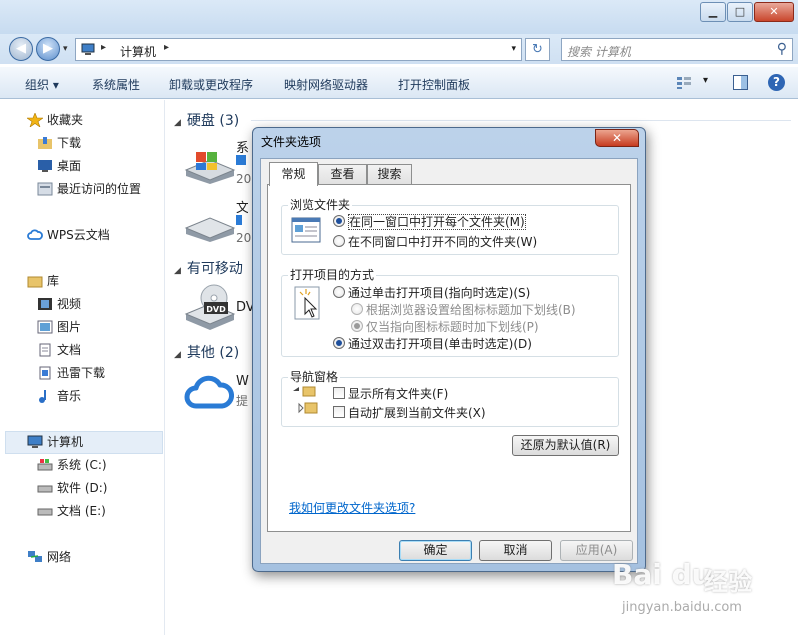  Describe the element at coordinates (43, 281) in the screenshot. I see `sidebar-item-libraries: 库` at that location.